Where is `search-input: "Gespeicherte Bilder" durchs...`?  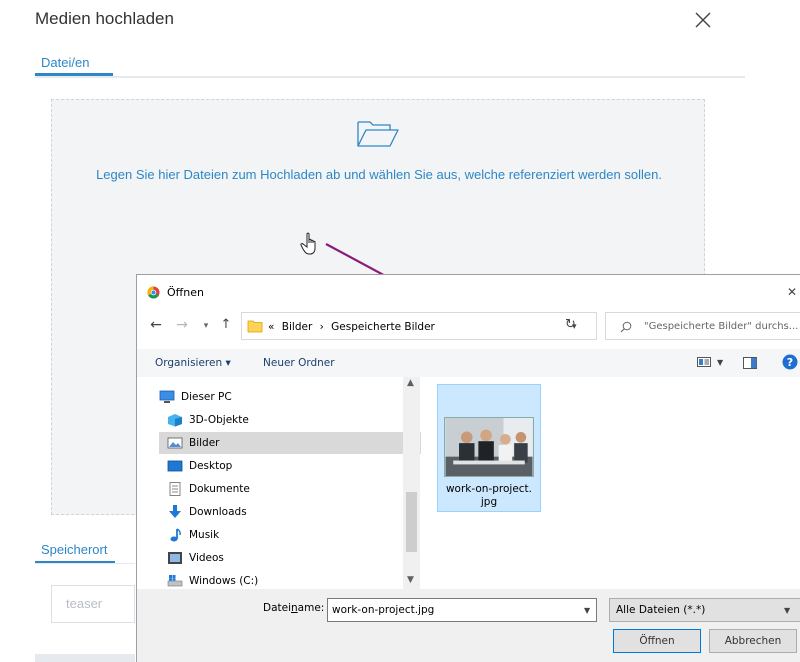
search-input: "Gespeicherte Bilder" durchs... is located at coordinates (702, 326).